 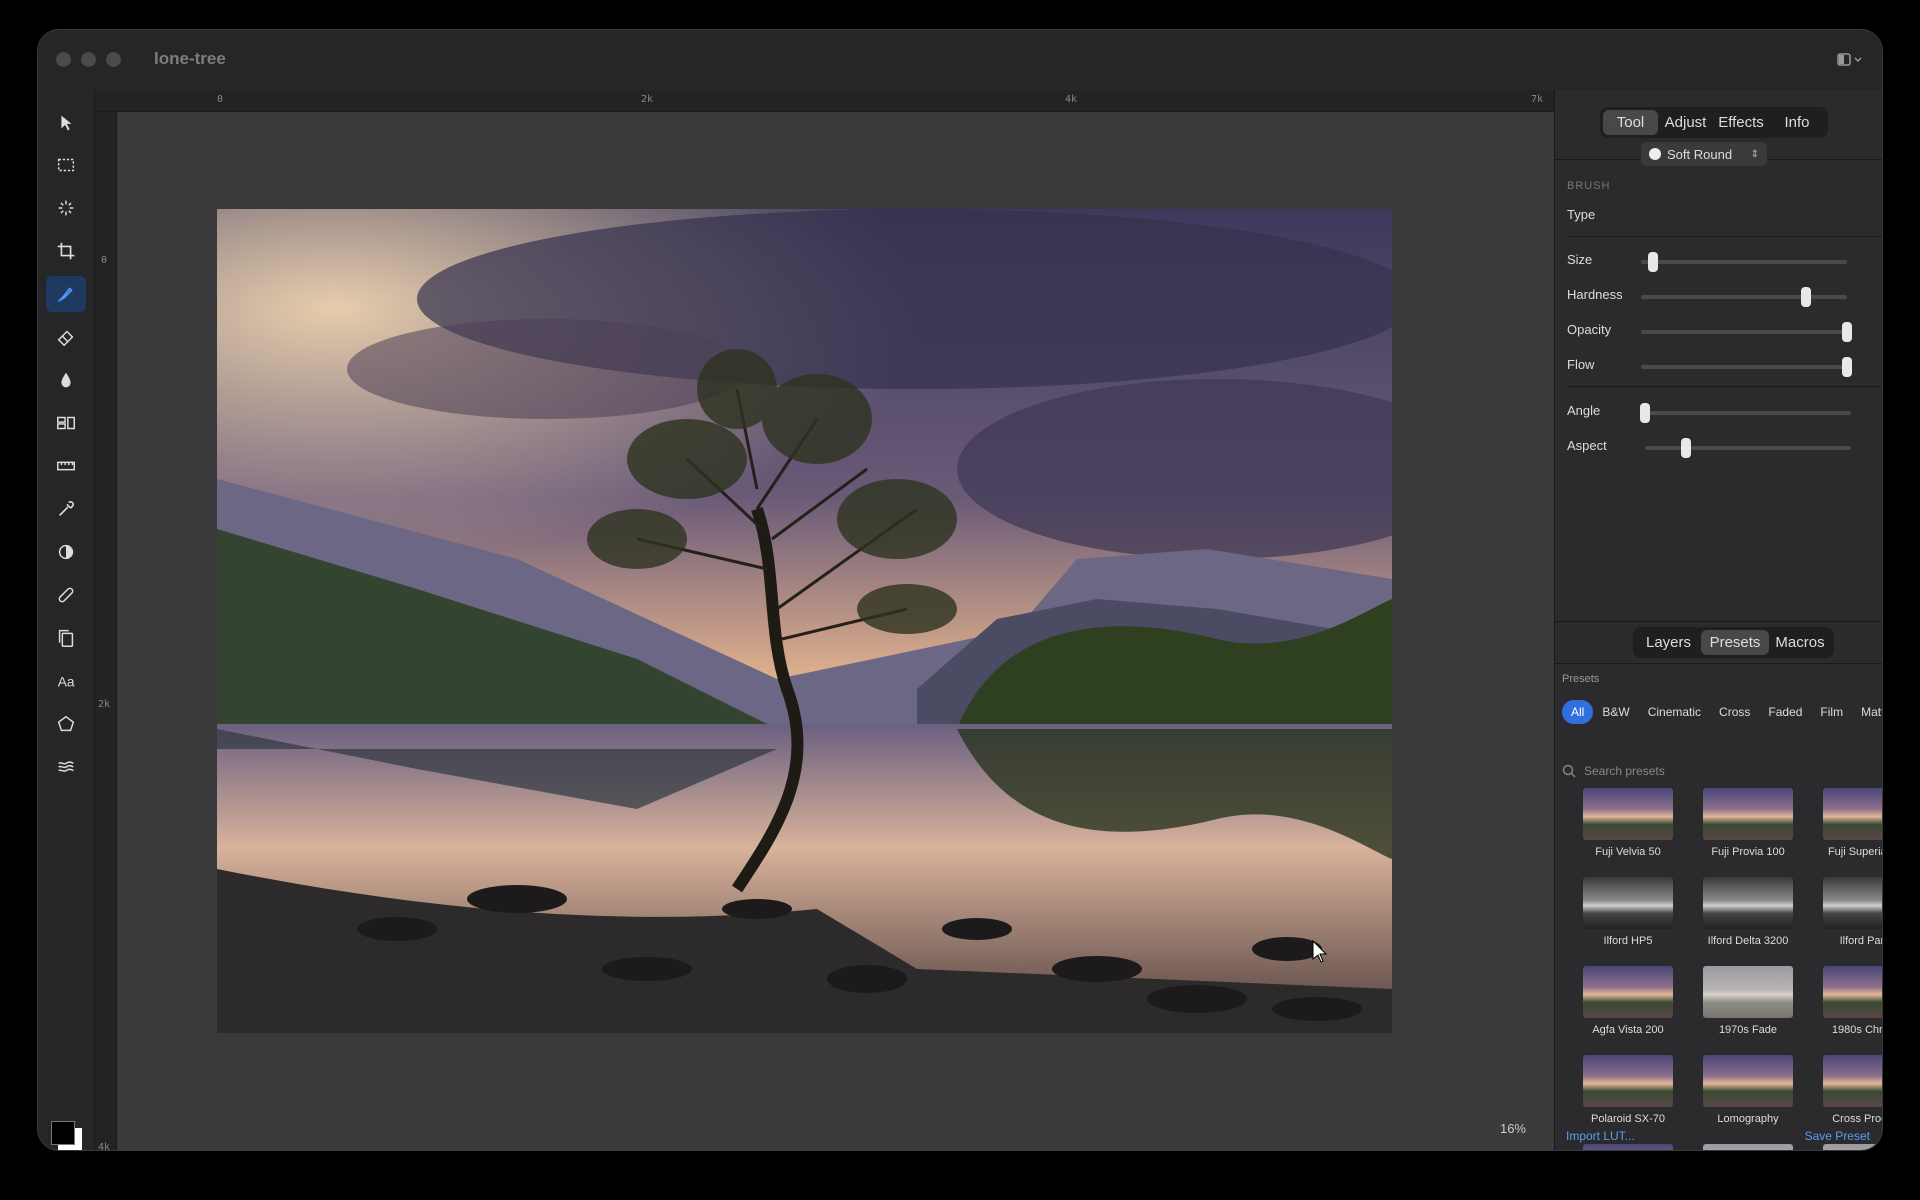 I want to click on preset-item: Ilford Pan F, so click(x=1845, y=912).